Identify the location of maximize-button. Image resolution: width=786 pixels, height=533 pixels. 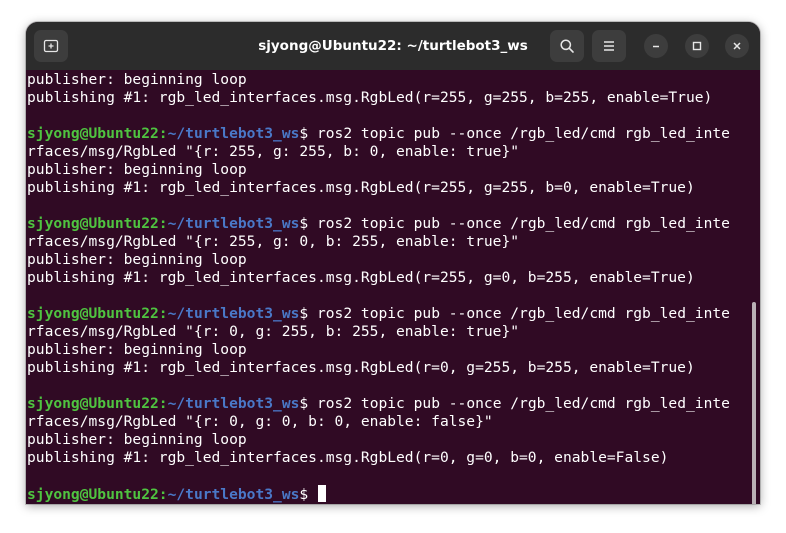
(697, 46).